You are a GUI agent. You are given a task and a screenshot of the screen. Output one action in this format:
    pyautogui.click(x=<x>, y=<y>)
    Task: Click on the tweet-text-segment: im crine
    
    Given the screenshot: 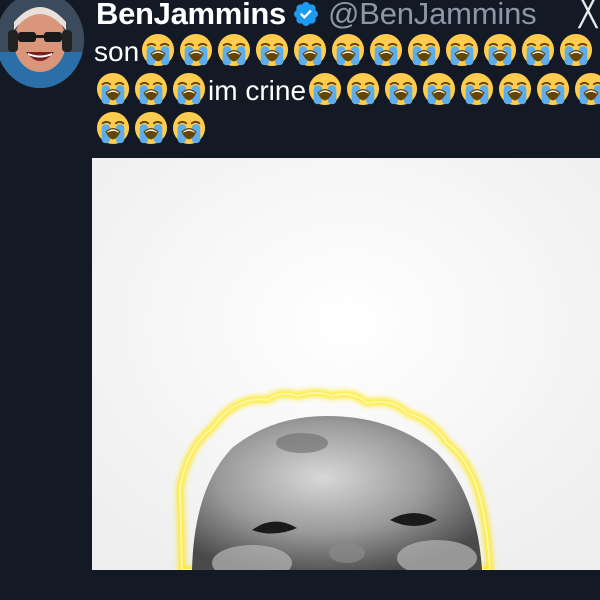 What is the action you would take?
    pyautogui.click(x=257, y=90)
    